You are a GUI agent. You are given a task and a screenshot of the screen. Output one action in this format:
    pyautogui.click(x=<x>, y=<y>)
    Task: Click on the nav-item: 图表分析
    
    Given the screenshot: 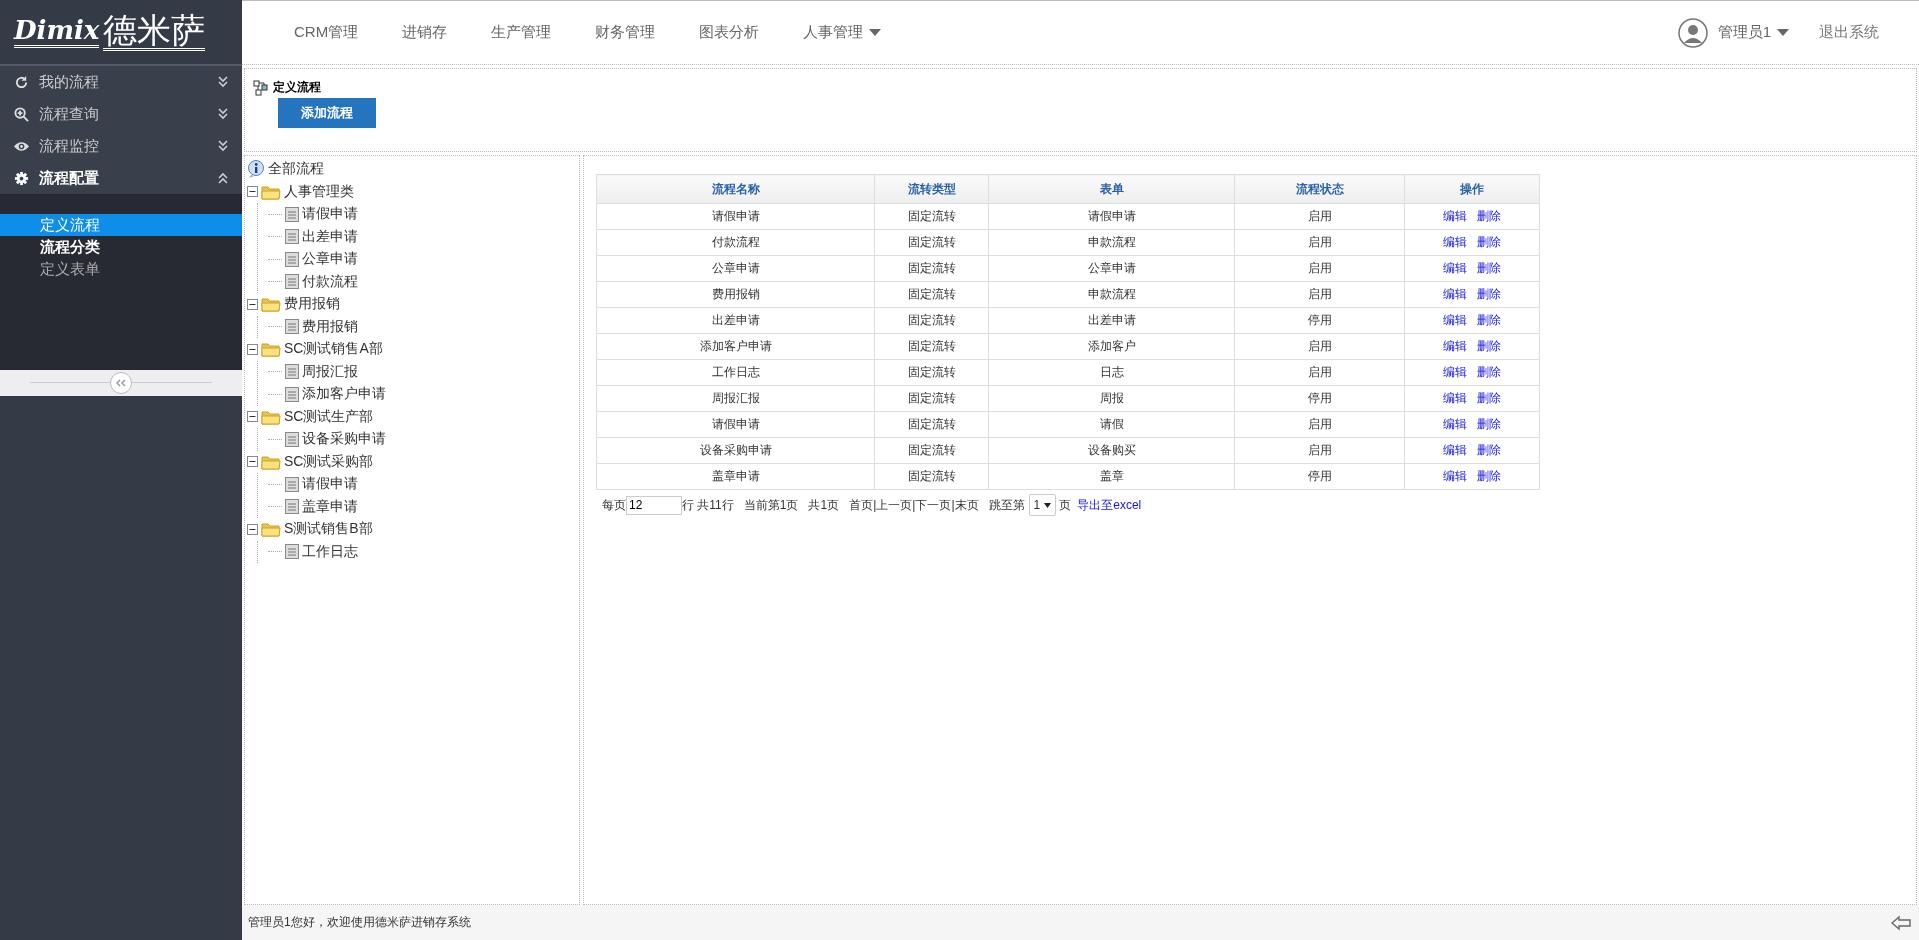 What is the action you would take?
    pyautogui.click(x=729, y=32)
    